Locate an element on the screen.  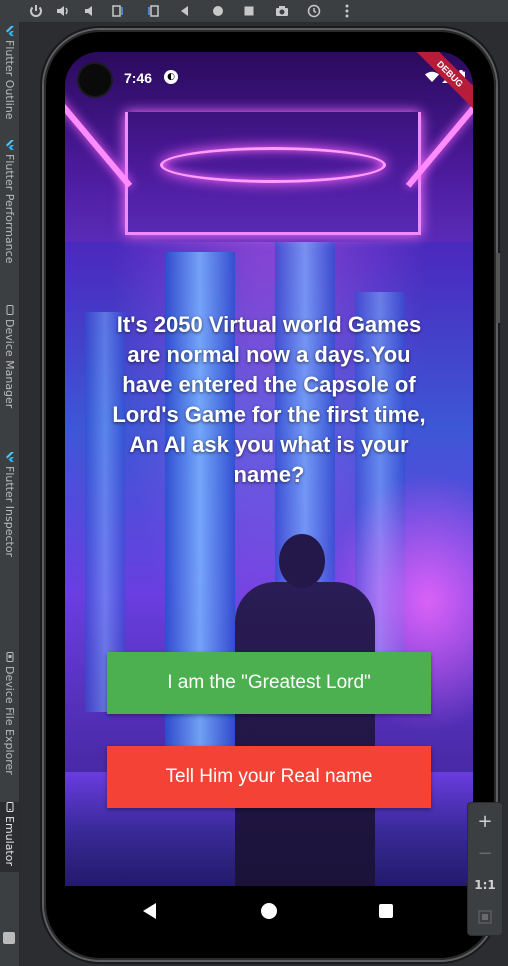
tab-label: Flutter Performance is located at coordinates (9, 209).